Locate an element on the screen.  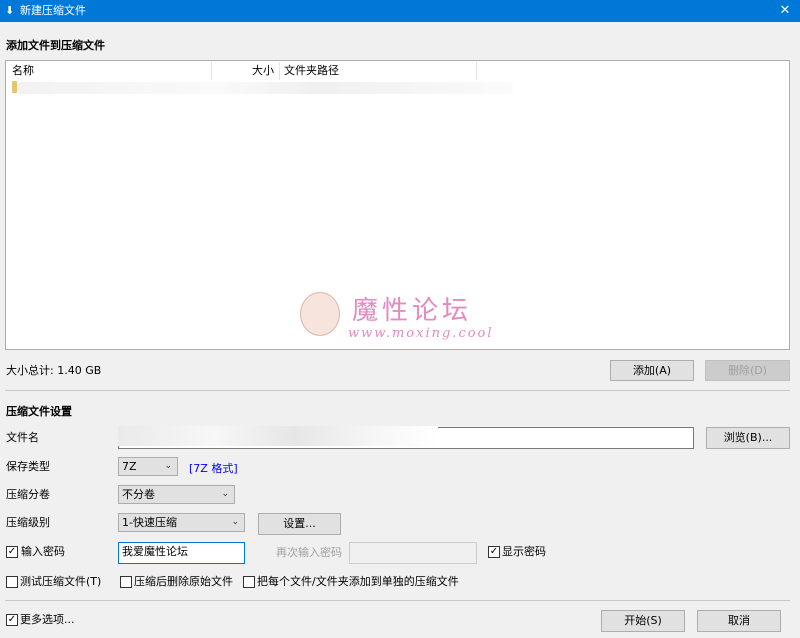
more-options-checkbox: ✓ is located at coordinates (12, 620).